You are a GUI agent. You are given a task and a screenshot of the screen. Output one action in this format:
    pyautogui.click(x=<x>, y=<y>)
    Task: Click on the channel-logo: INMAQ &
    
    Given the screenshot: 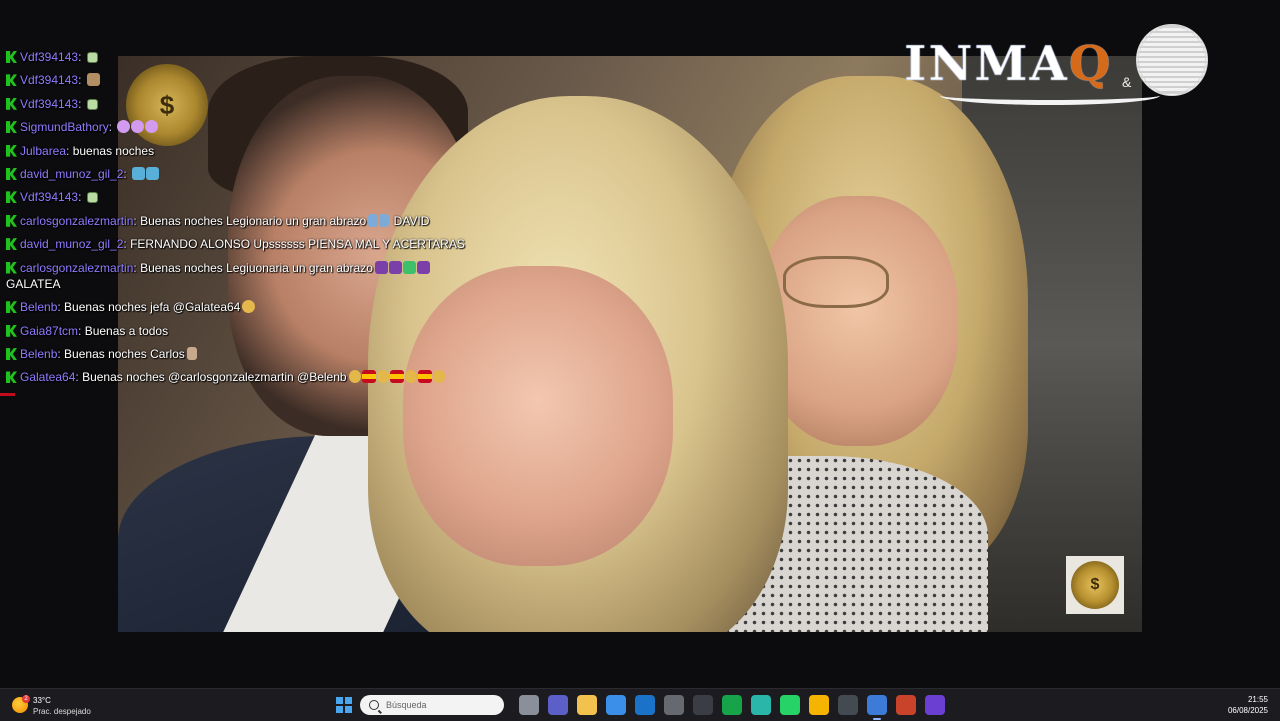 What is the action you would take?
    pyautogui.click(x=1055, y=64)
    